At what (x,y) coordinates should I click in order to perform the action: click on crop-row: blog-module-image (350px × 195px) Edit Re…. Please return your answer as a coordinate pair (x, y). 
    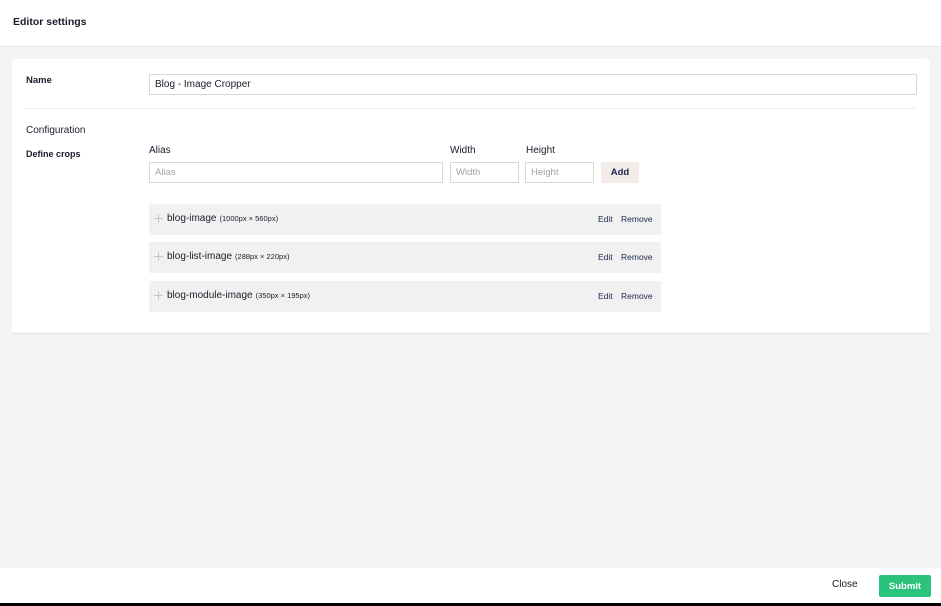
    Looking at the image, I should click on (405, 296).